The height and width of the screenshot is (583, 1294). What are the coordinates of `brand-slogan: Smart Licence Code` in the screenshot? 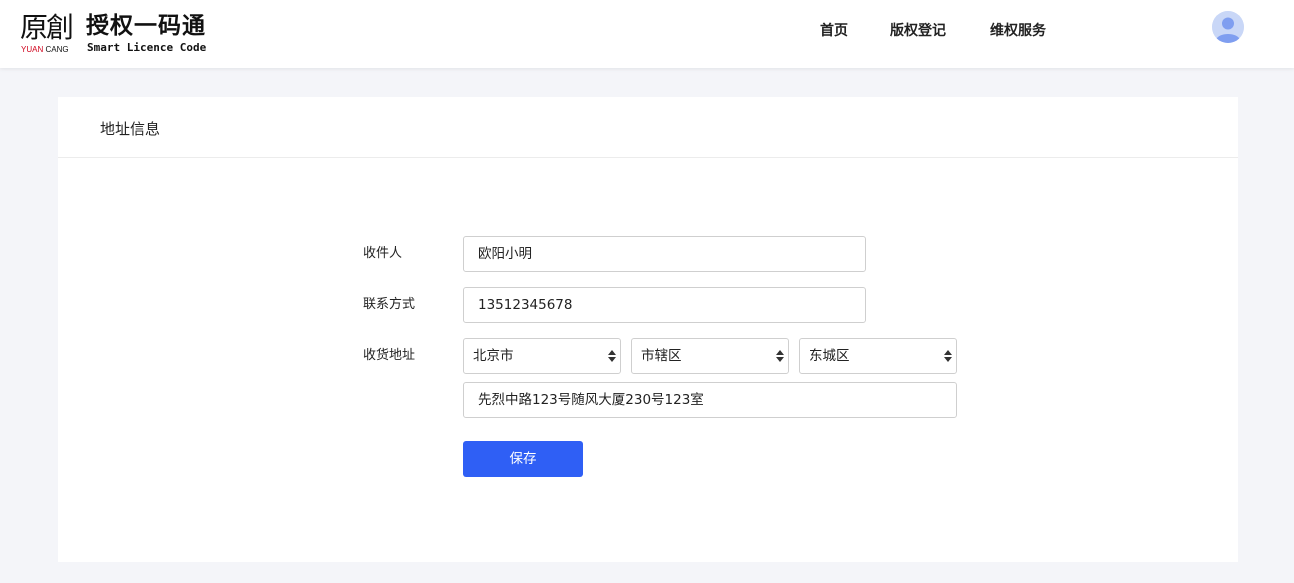 It's located at (147, 47).